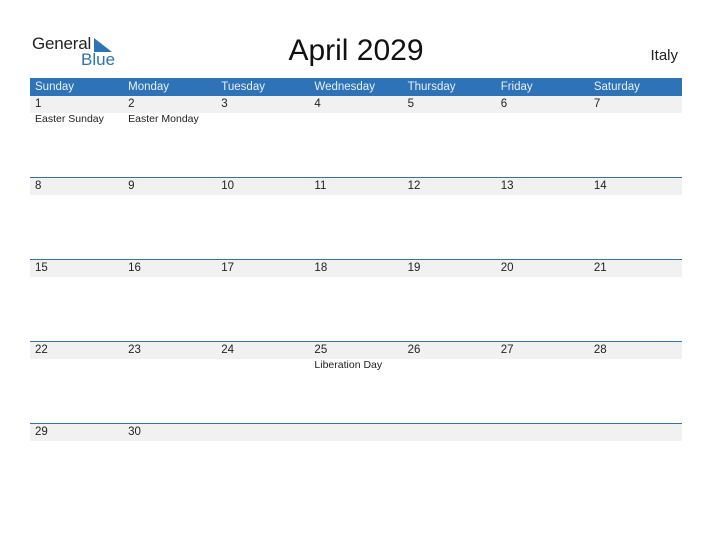 This screenshot has width=712, height=550. I want to click on week-cells: 8 9 10 11 12 13 14, so click(356, 186).